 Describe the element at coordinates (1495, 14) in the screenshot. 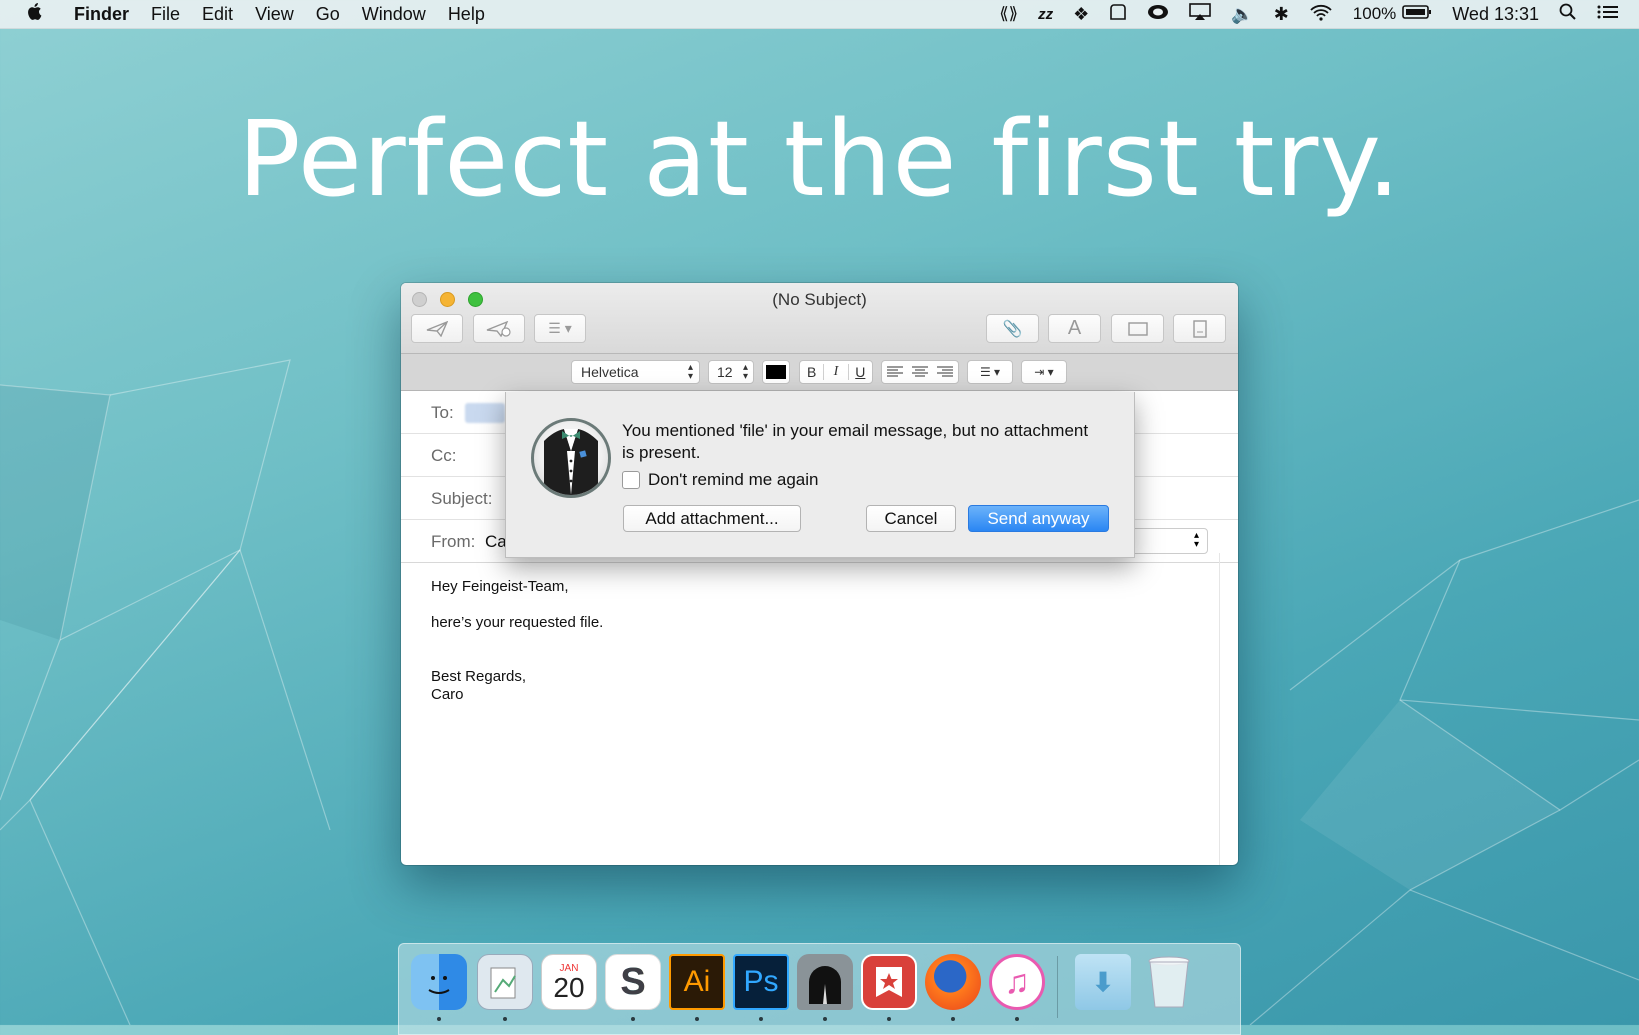

I see `clock: Wed 13:31` at that location.